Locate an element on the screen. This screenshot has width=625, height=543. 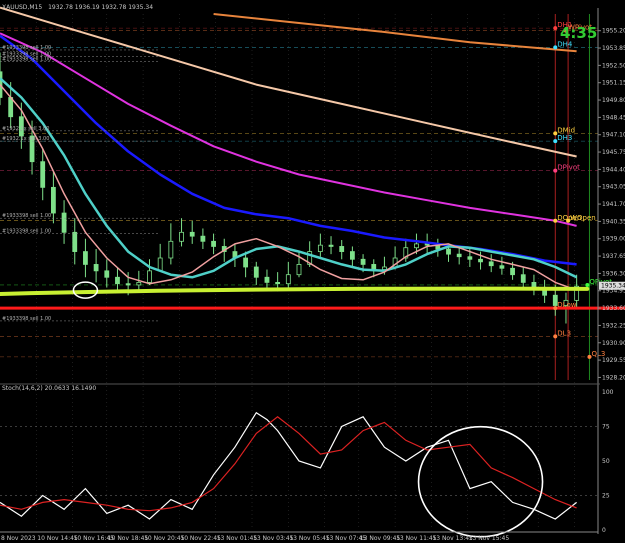
symbol-title: XAUUSD,M15 is located at coordinates (22, 7).